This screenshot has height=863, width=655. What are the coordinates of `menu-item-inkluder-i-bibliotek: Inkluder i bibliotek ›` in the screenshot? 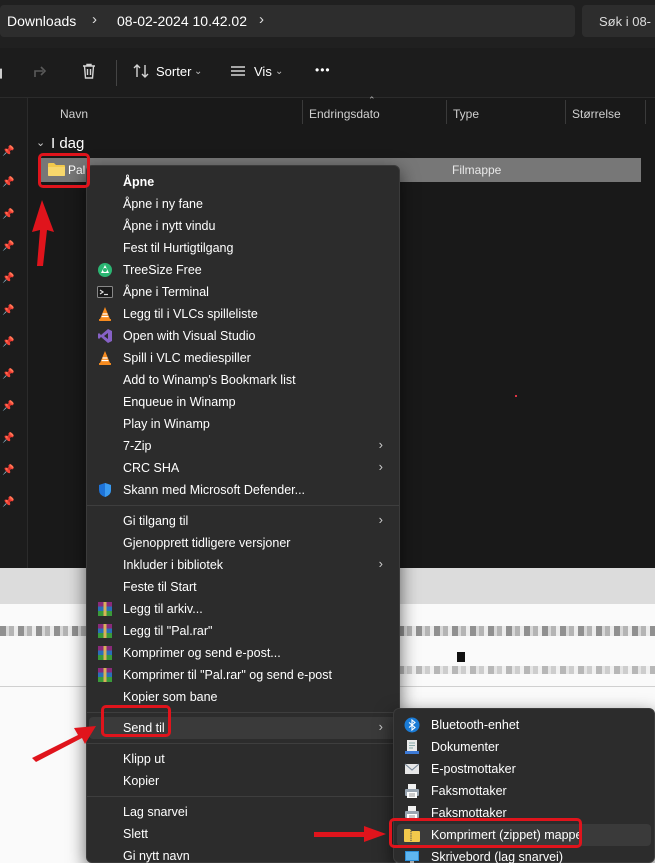 It's located at (243, 565).